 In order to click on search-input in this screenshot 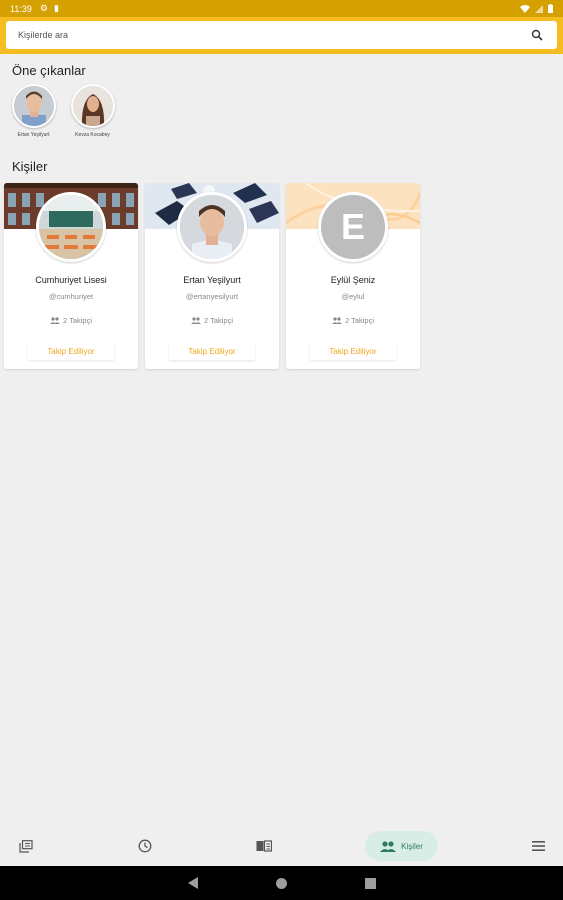, I will do `click(273, 35)`.